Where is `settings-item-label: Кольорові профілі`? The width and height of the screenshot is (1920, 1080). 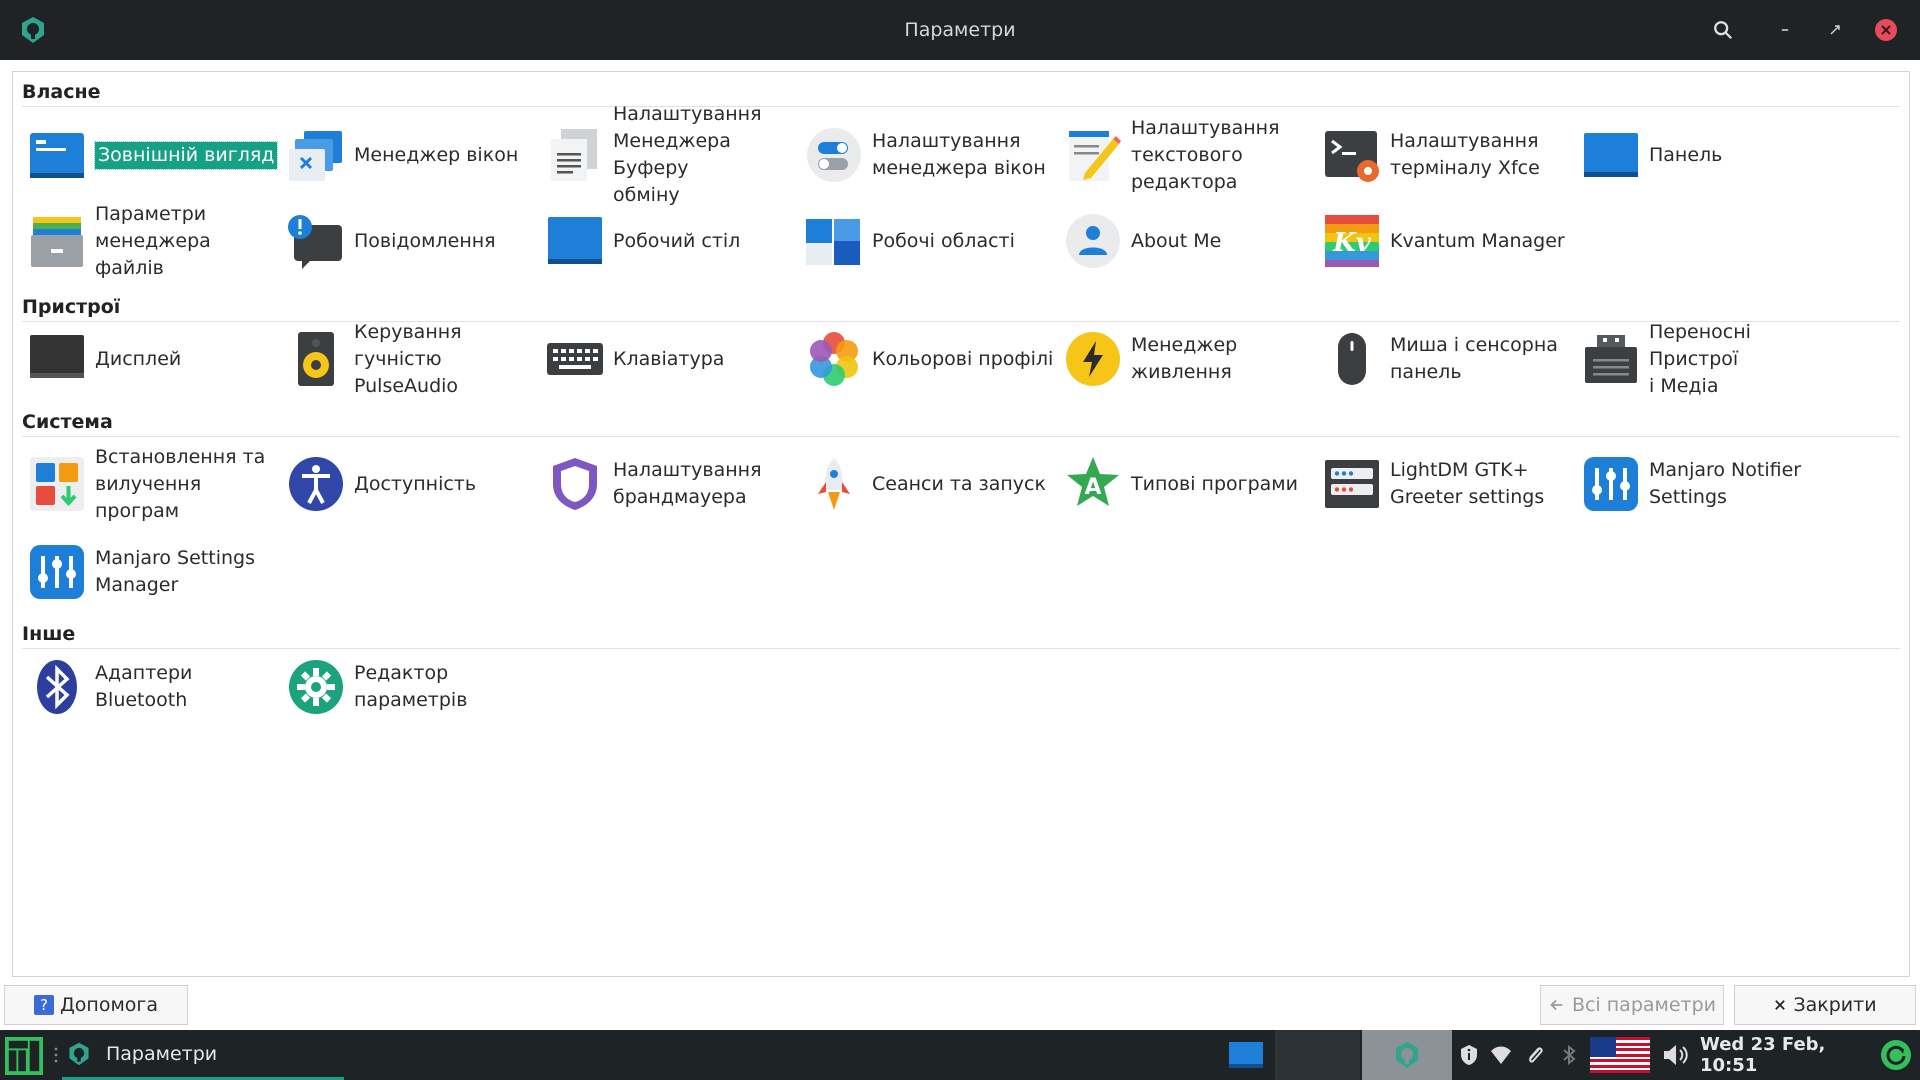
settings-item-label: Кольорові профілі is located at coordinates (963, 358).